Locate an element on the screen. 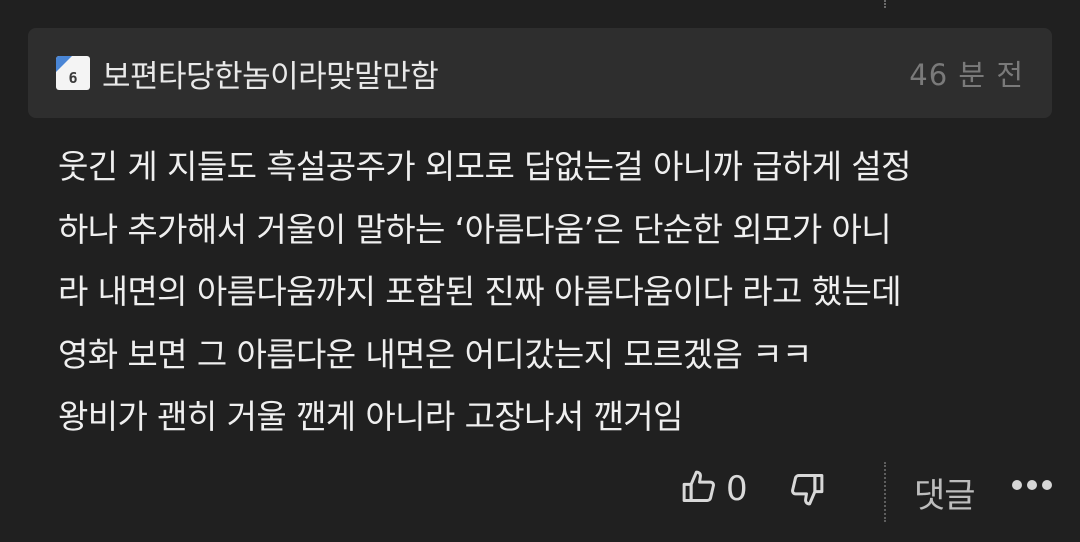  more-dots-icon is located at coordinates (1032, 485).